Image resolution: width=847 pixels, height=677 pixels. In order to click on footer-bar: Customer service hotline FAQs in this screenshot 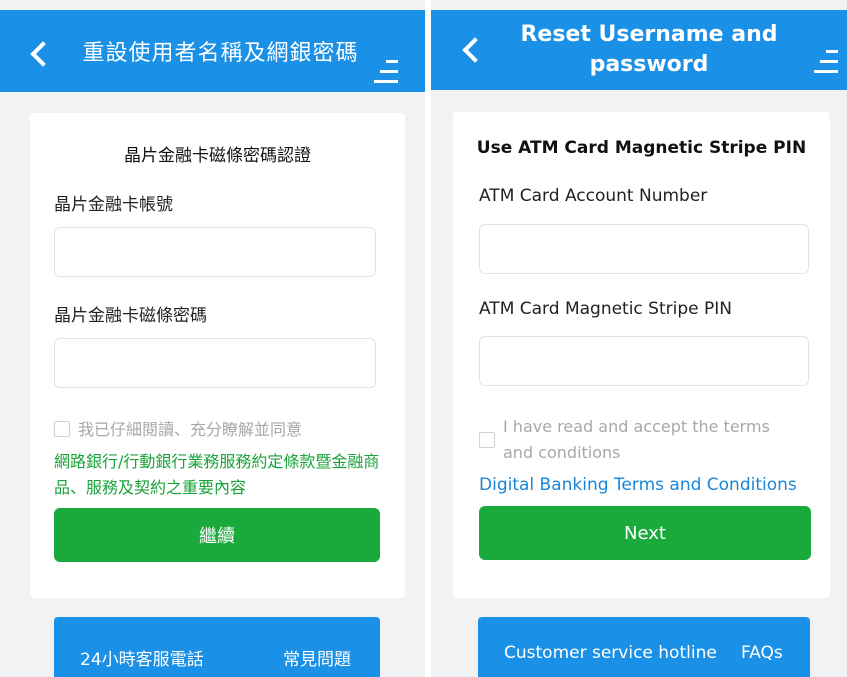, I will do `click(644, 647)`.